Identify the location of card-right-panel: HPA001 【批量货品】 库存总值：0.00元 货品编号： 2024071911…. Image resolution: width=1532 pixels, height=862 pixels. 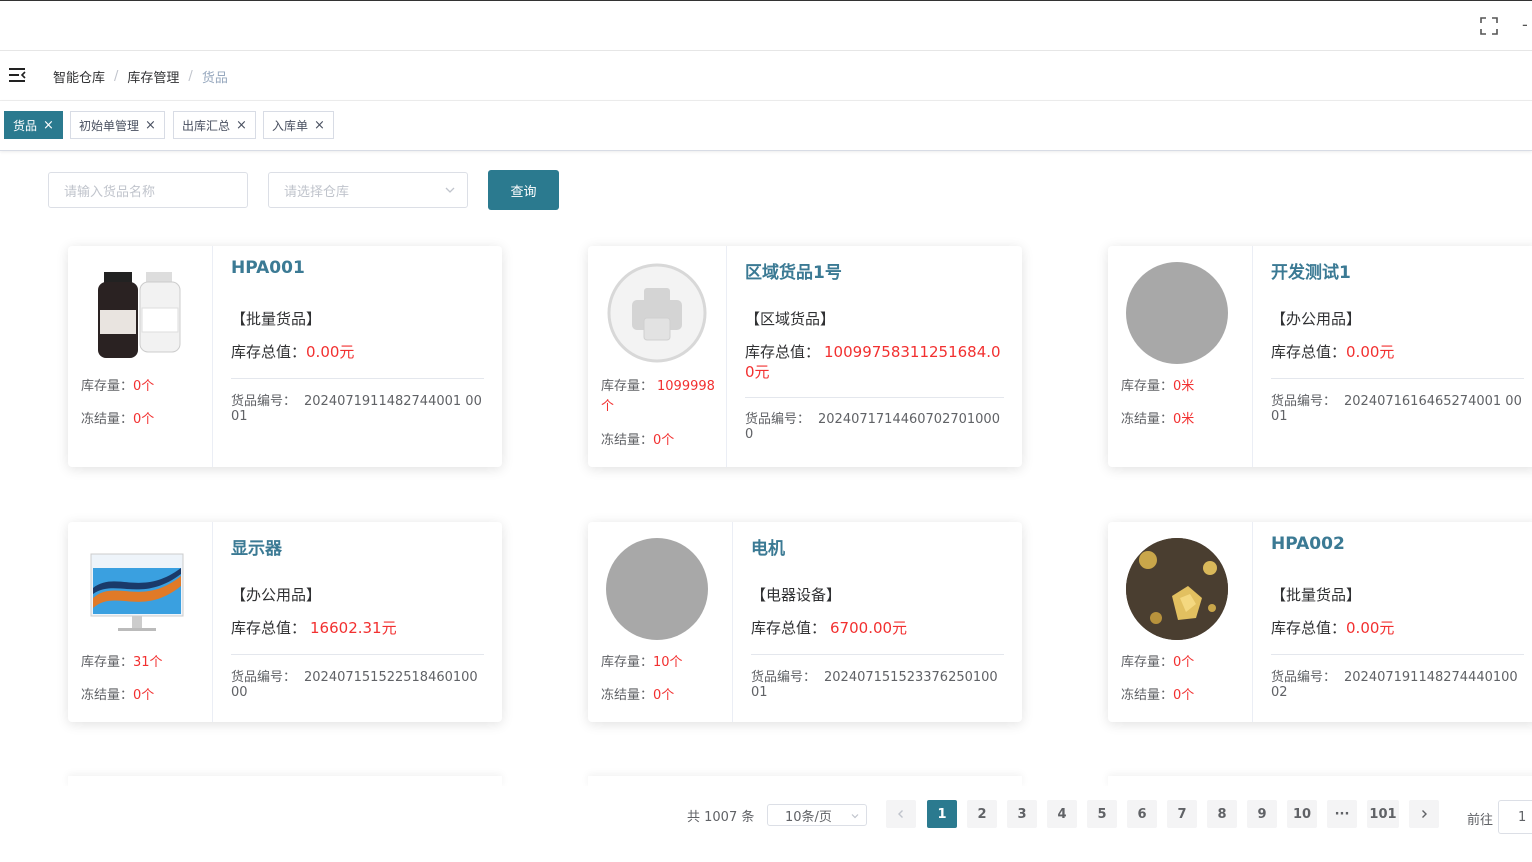
(357, 356).